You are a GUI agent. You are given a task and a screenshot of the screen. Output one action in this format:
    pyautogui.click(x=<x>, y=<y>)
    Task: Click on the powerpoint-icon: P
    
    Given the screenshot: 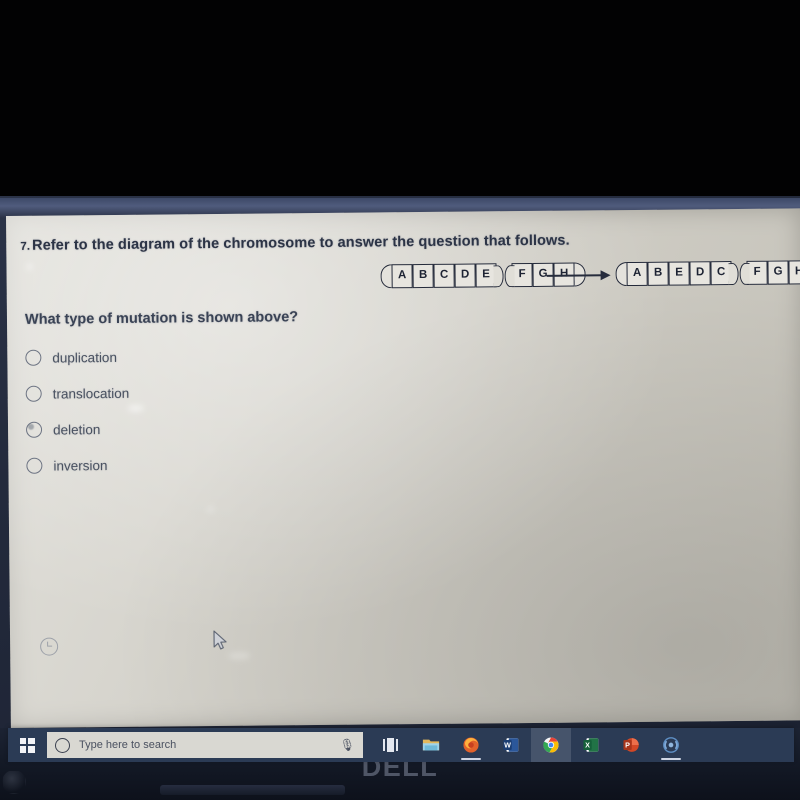 What is the action you would take?
    pyautogui.click(x=631, y=745)
    